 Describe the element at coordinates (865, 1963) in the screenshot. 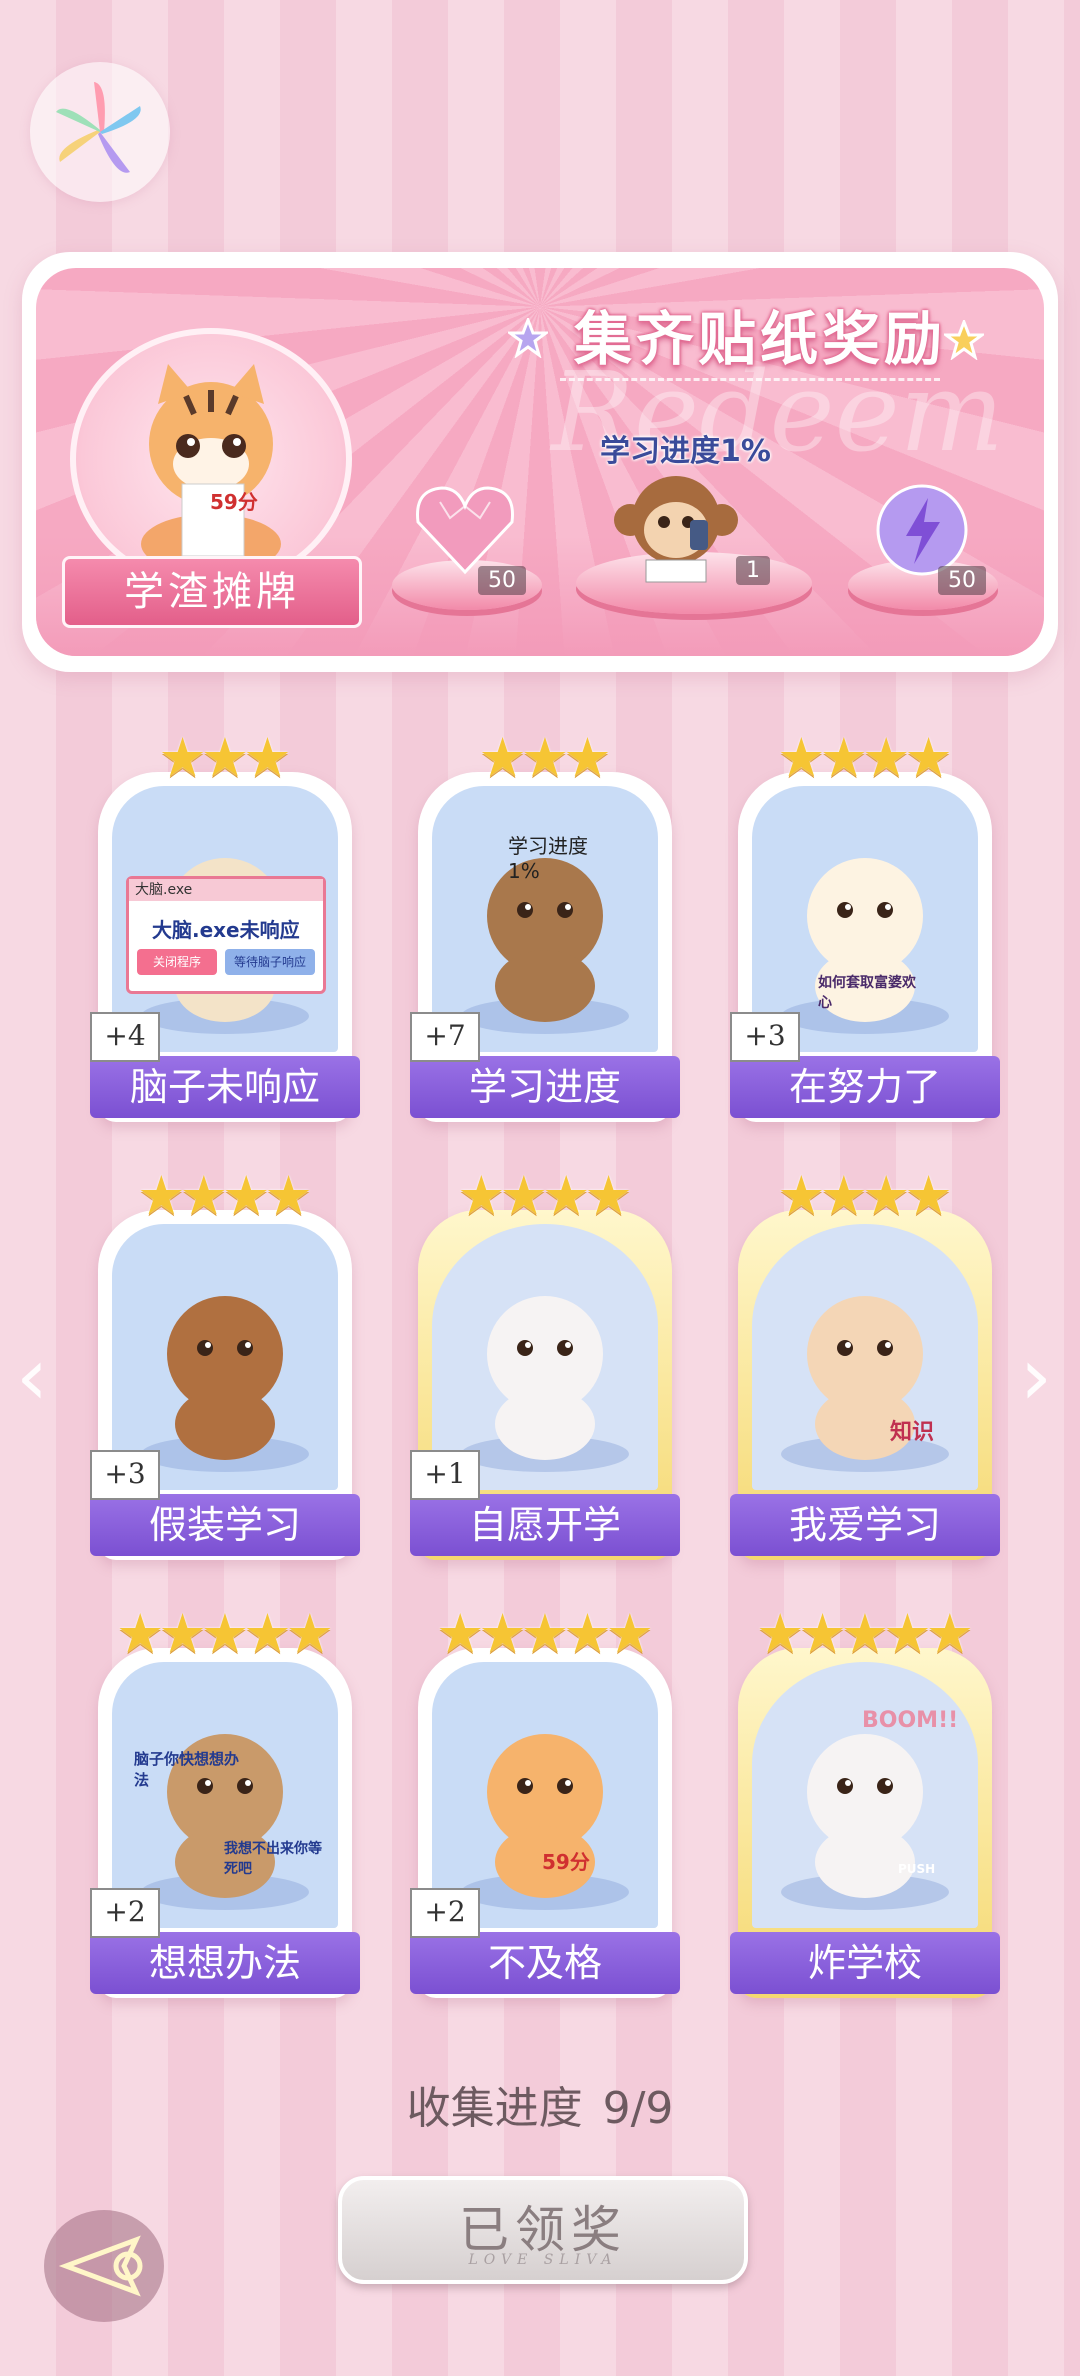

I see `sticker-card-label: 炸学校` at that location.